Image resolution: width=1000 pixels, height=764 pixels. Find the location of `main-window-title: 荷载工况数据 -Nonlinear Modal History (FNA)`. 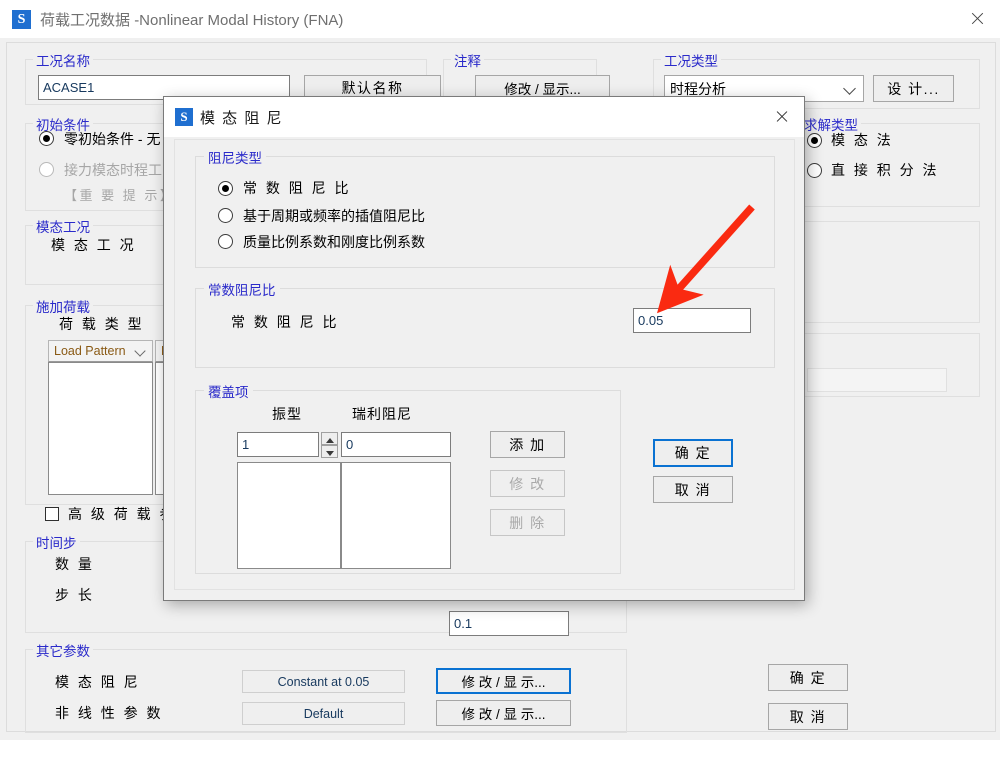

main-window-title: 荷载工况数据 -Nonlinear Modal History (FNA) is located at coordinates (191, 19).